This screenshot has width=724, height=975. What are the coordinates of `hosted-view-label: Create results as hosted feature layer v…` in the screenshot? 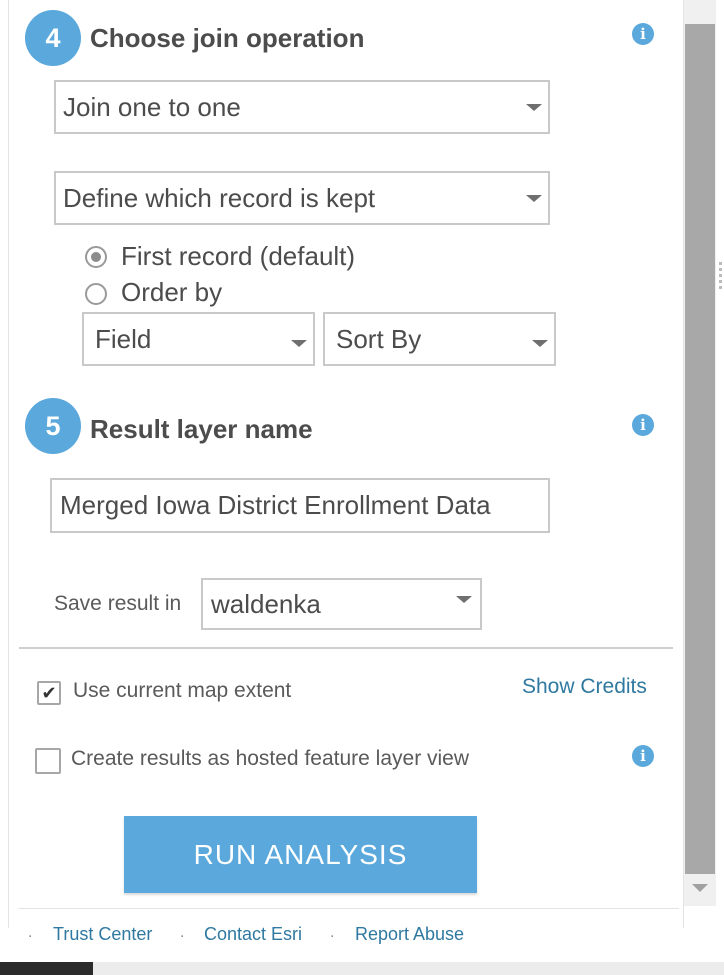 It's located at (270, 758).